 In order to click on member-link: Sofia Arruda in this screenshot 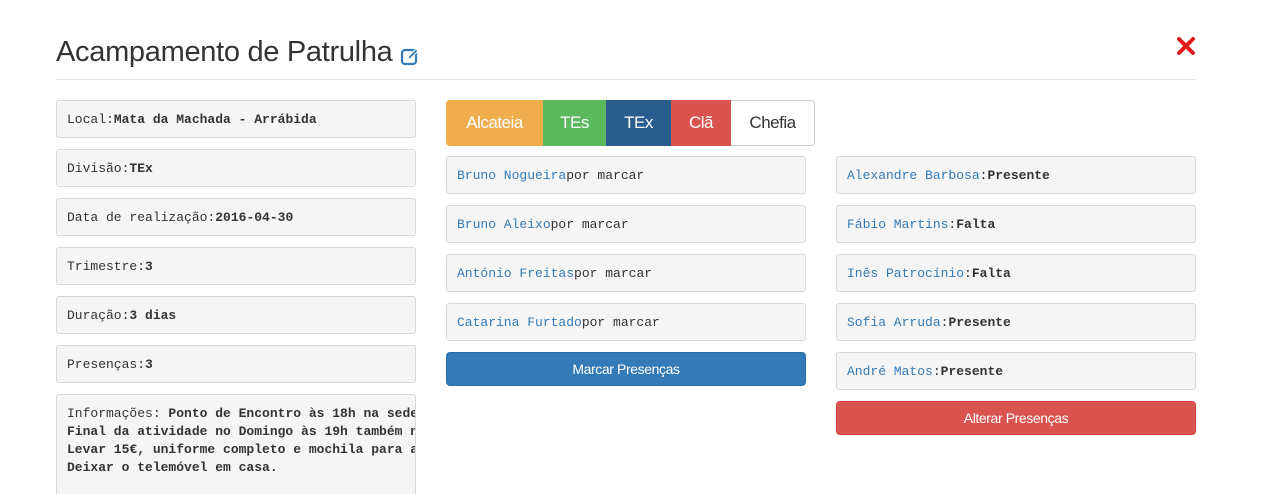, I will do `click(894, 322)`.